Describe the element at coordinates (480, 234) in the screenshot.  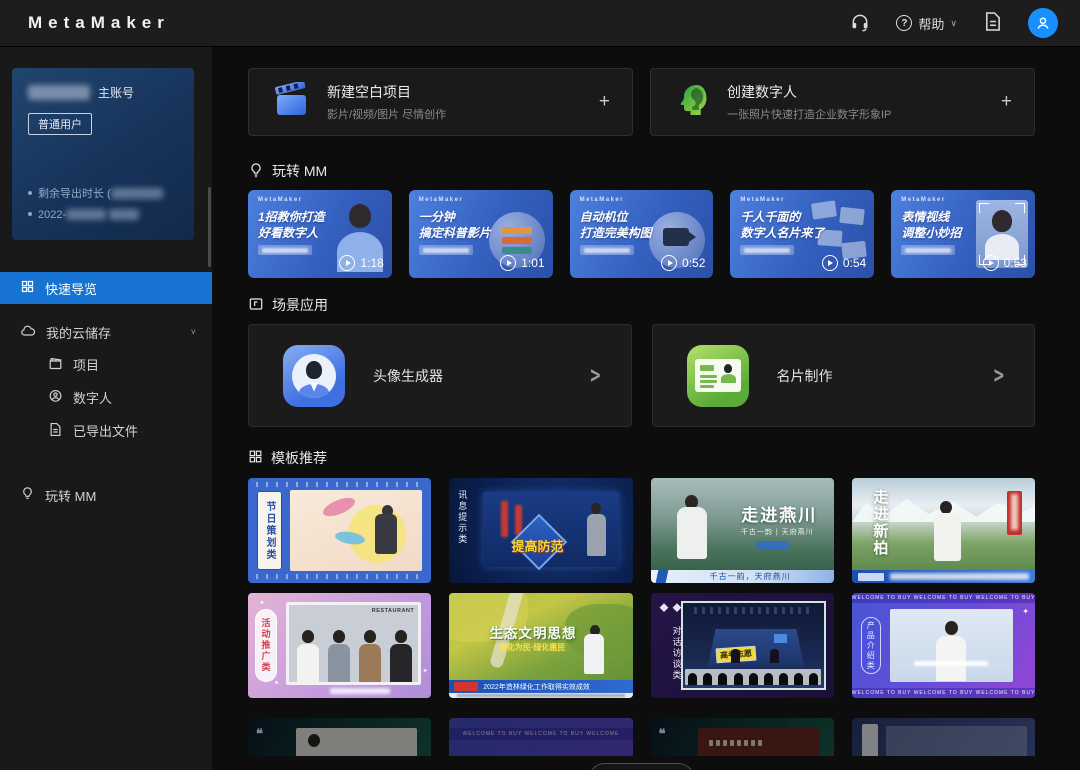
I see `video-card: MetaMaker 一分钟 搞定科普影片 1:01` at that location.